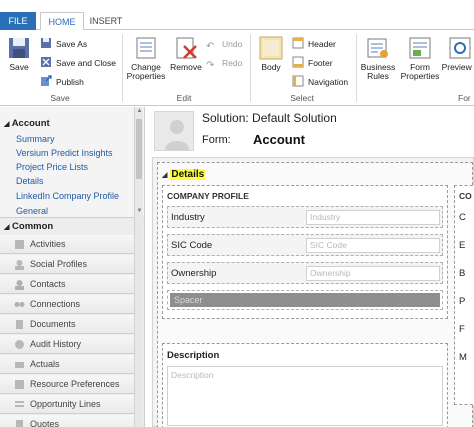 This screenshot has width=474, height=427. What do you see at coordinates (86, 63) in the screenshot?
I see `save-and-close-label: Save and Close` at bounding box center [86, 63].